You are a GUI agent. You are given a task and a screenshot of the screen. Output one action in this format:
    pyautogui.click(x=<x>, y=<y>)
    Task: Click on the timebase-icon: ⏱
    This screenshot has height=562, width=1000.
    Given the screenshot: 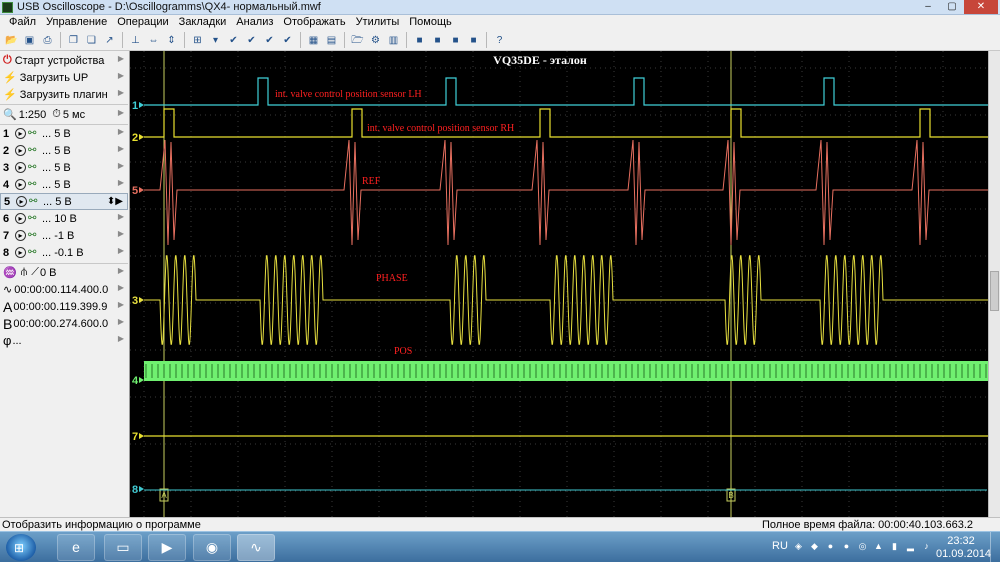 What is the action you would take?
    pyautogui.click(x=56, y=114)
    